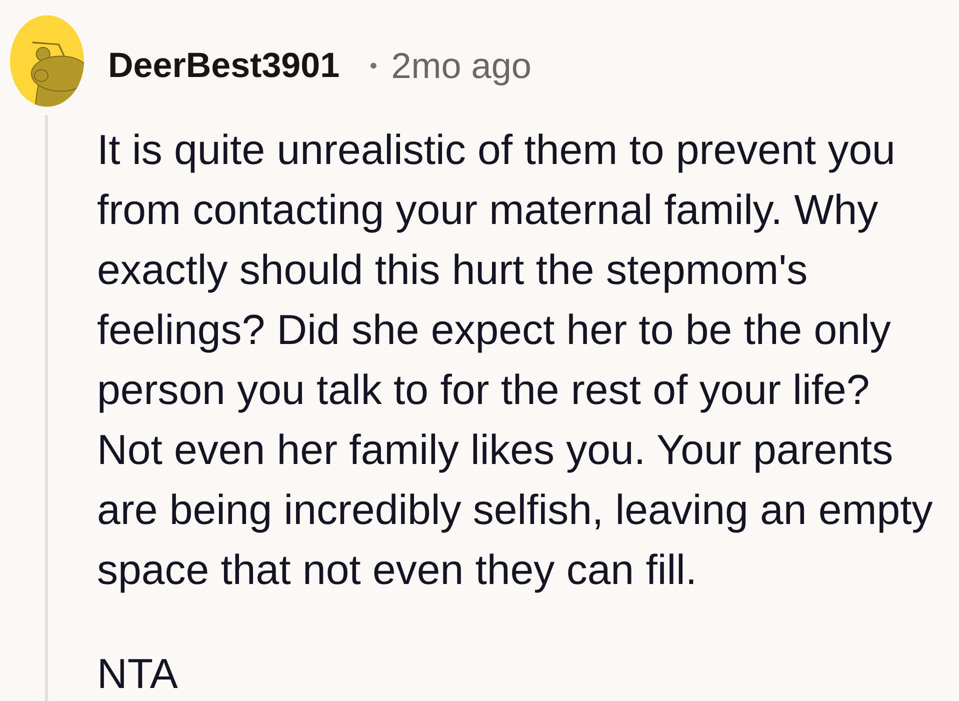 This screenshot has width=959, height=701. I want to click on thread-line, so click(46, 408).